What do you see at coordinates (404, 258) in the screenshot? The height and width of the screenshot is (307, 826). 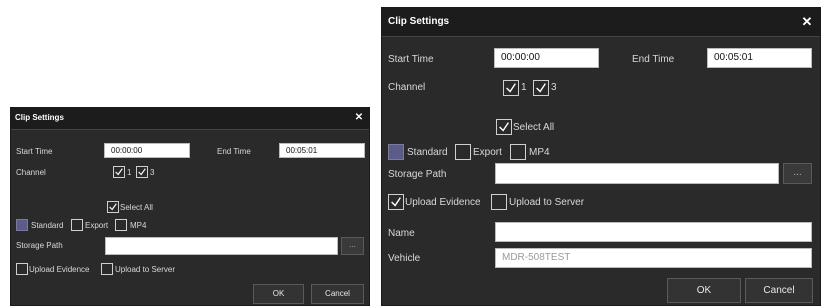 I see `vehicle-label: Vehicle` at bounding box center [404, 258].